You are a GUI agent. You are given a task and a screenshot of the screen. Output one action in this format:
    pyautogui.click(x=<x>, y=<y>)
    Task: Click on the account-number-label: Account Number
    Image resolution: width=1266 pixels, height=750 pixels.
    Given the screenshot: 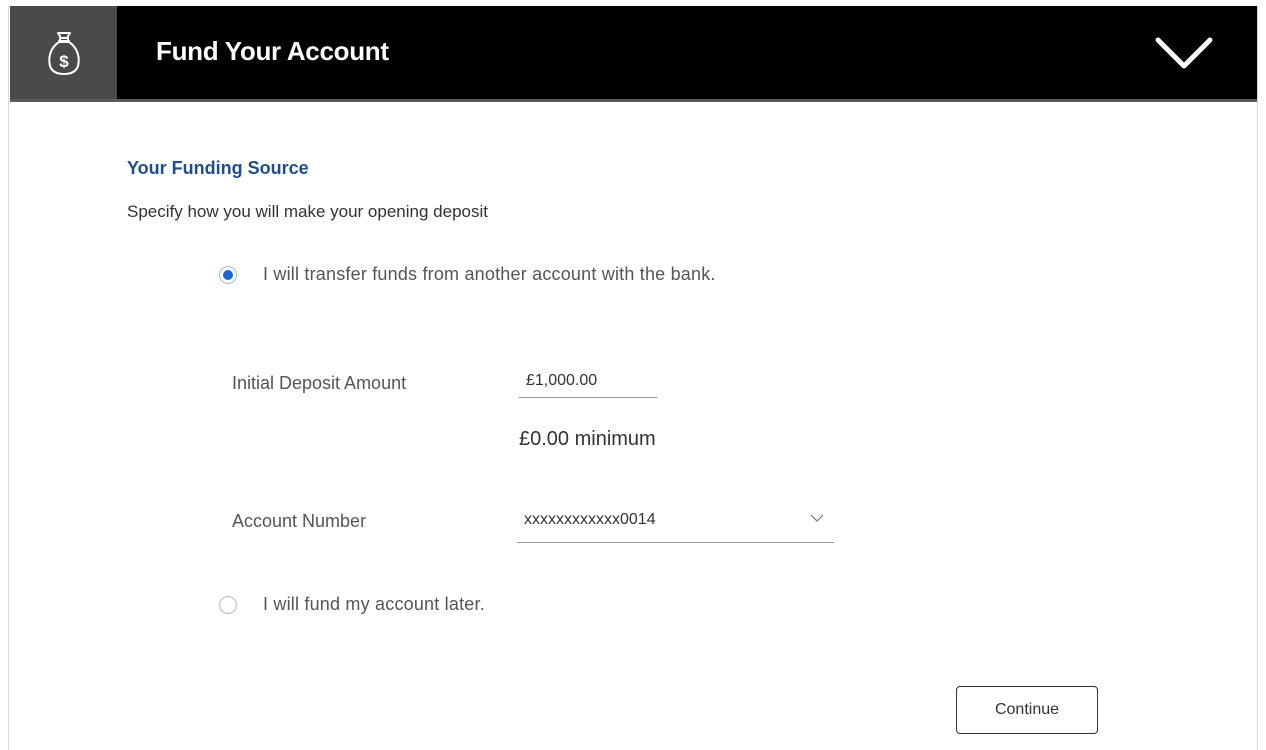 What is the action you would take?
    pyautogui.click(x=299, y=521)
    